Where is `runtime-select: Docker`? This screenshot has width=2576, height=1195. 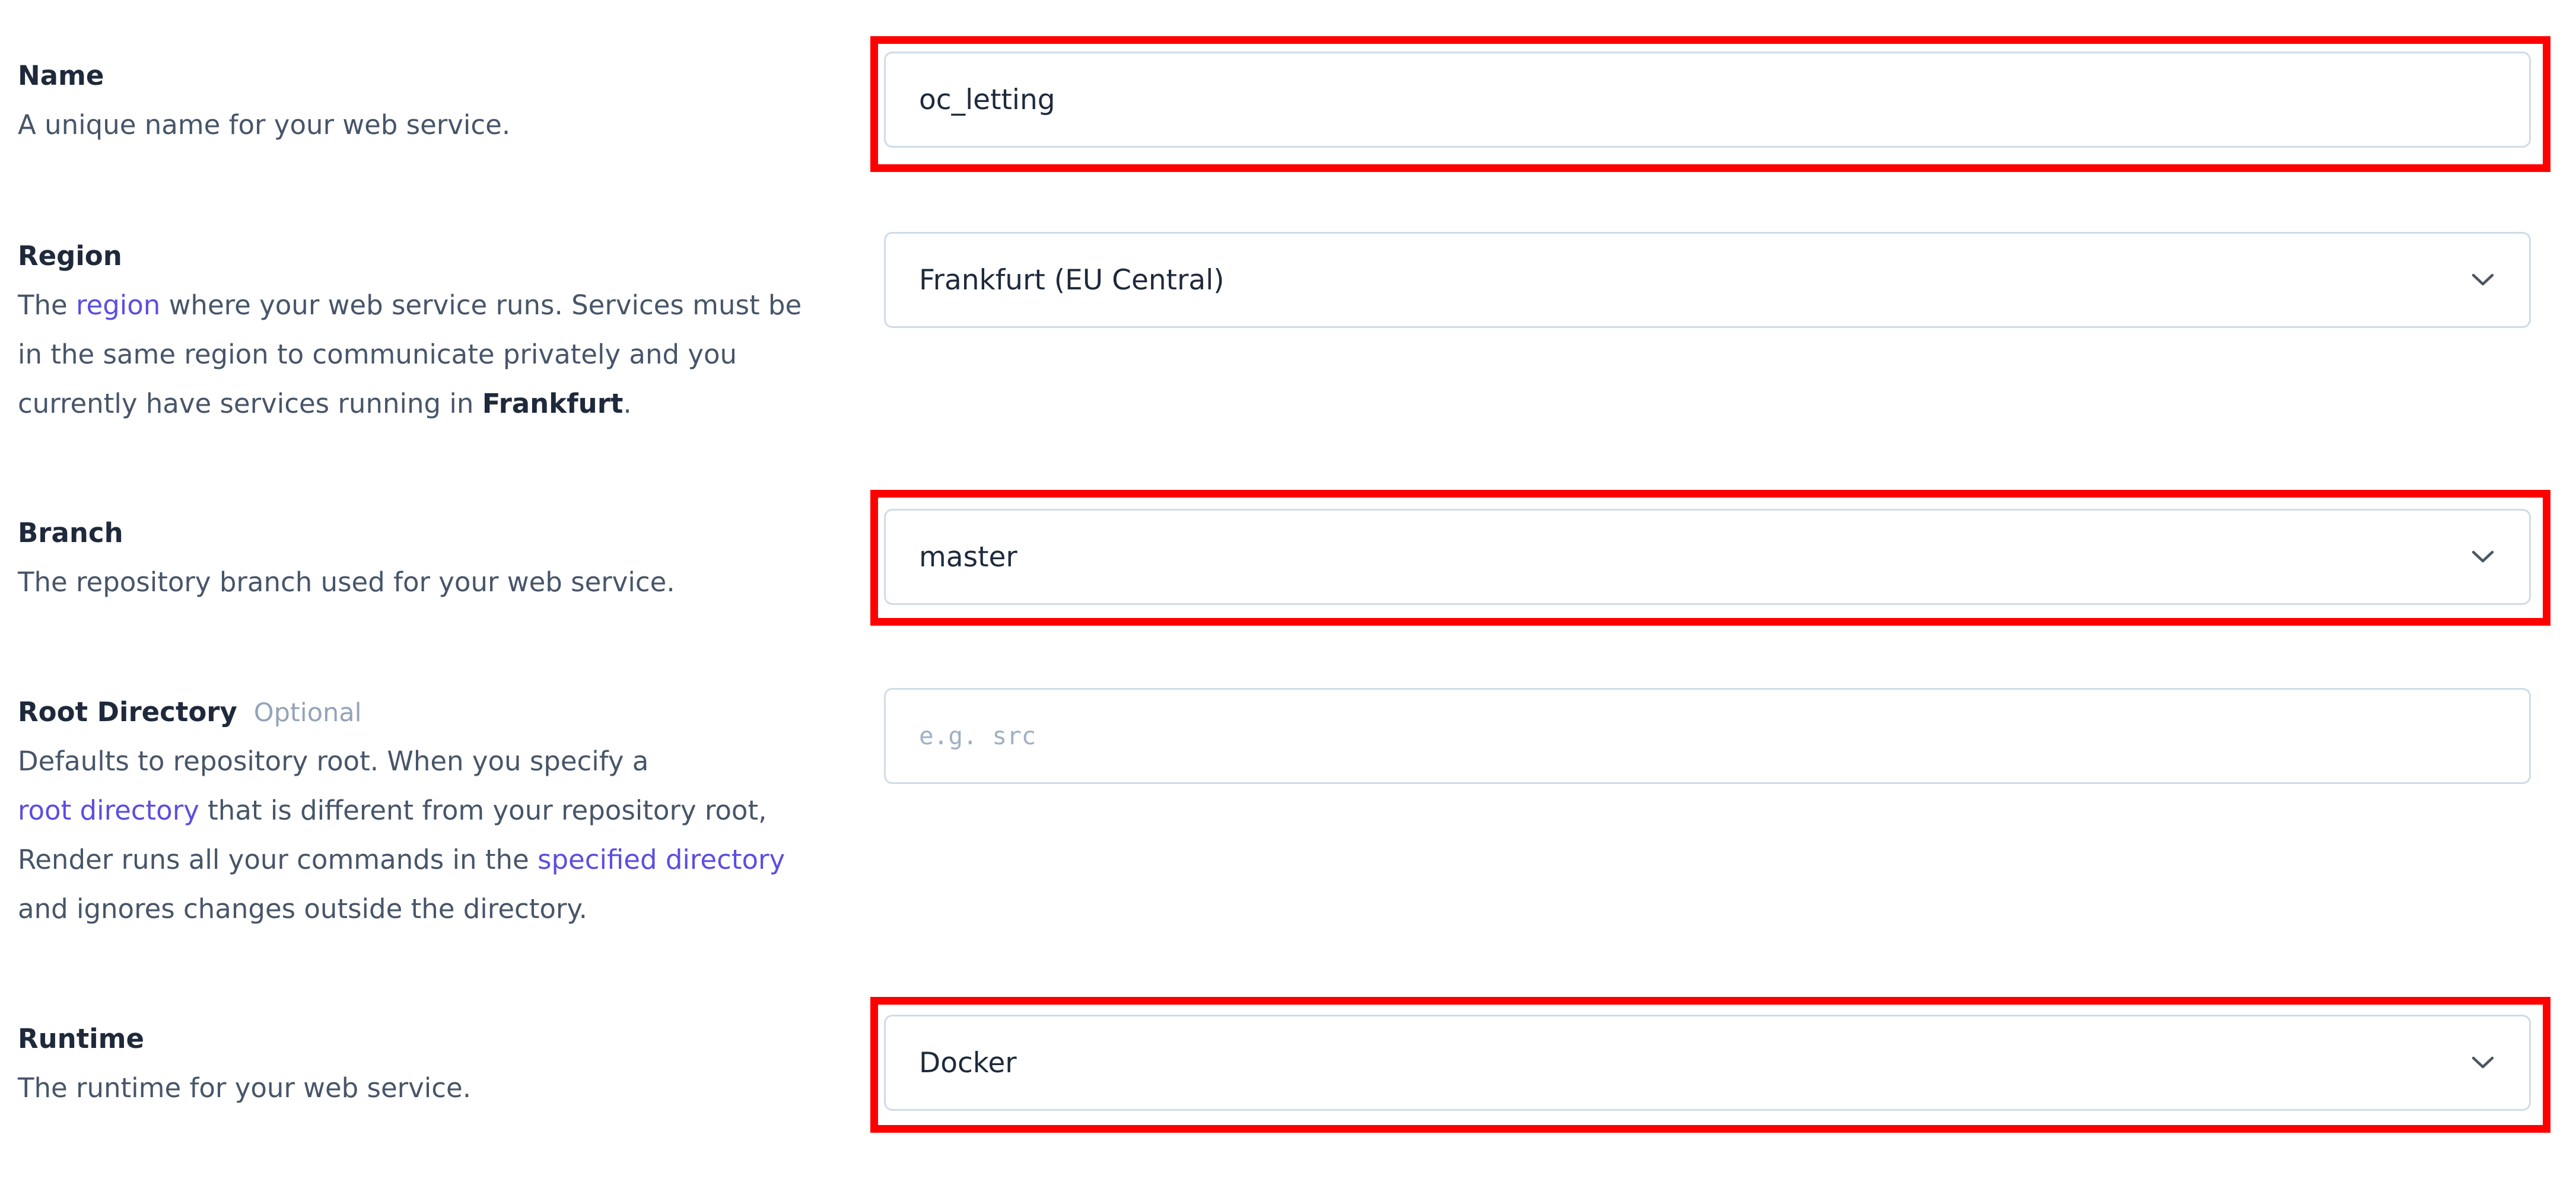 runtime-select: Docker is located at coordinates (1707, 1063).